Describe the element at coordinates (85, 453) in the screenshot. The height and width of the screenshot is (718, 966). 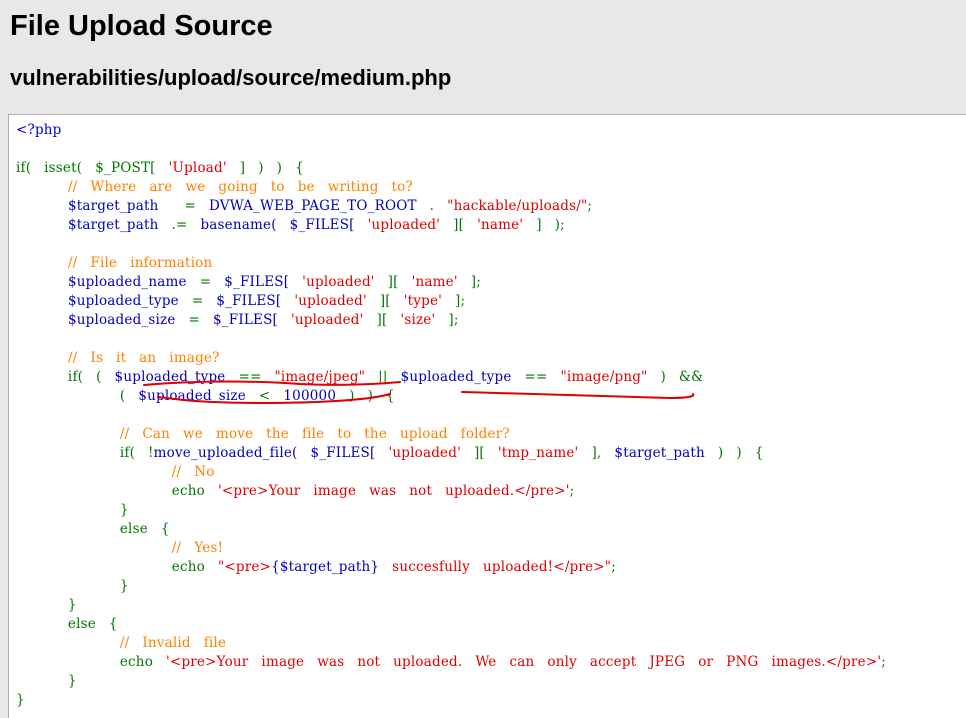
I see `code-token: if( !` at that location.